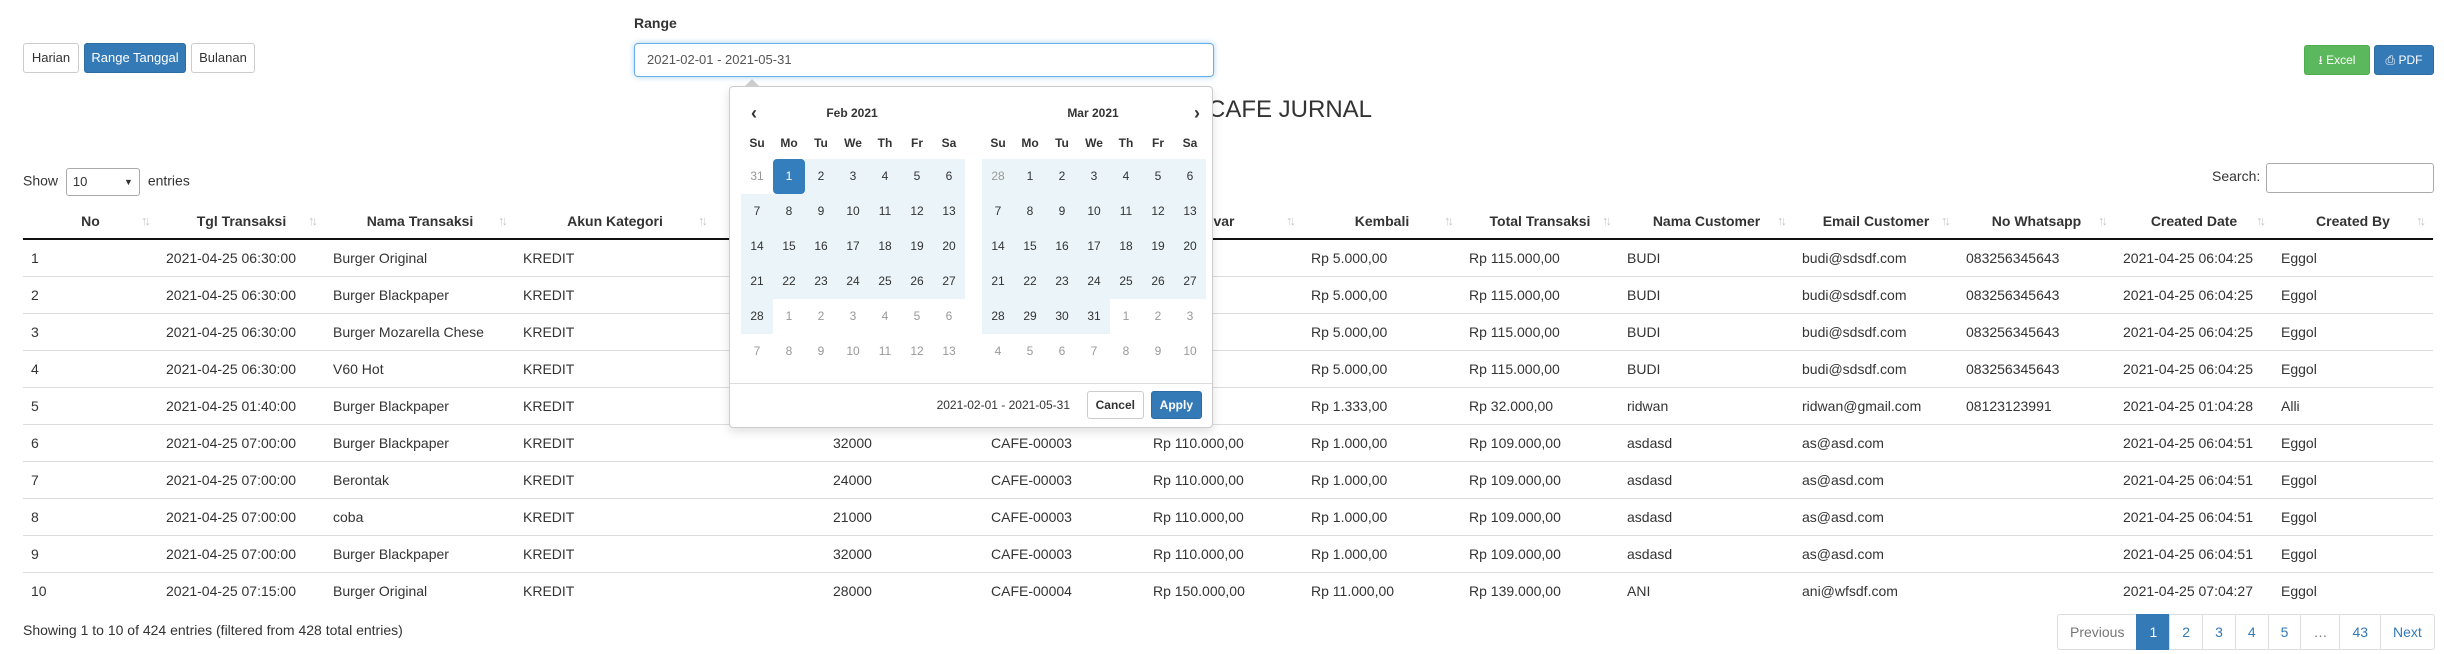  Describe the element at coordinates (2153, 632) in the screenshot. I see `pagination-page: 1` at that location.